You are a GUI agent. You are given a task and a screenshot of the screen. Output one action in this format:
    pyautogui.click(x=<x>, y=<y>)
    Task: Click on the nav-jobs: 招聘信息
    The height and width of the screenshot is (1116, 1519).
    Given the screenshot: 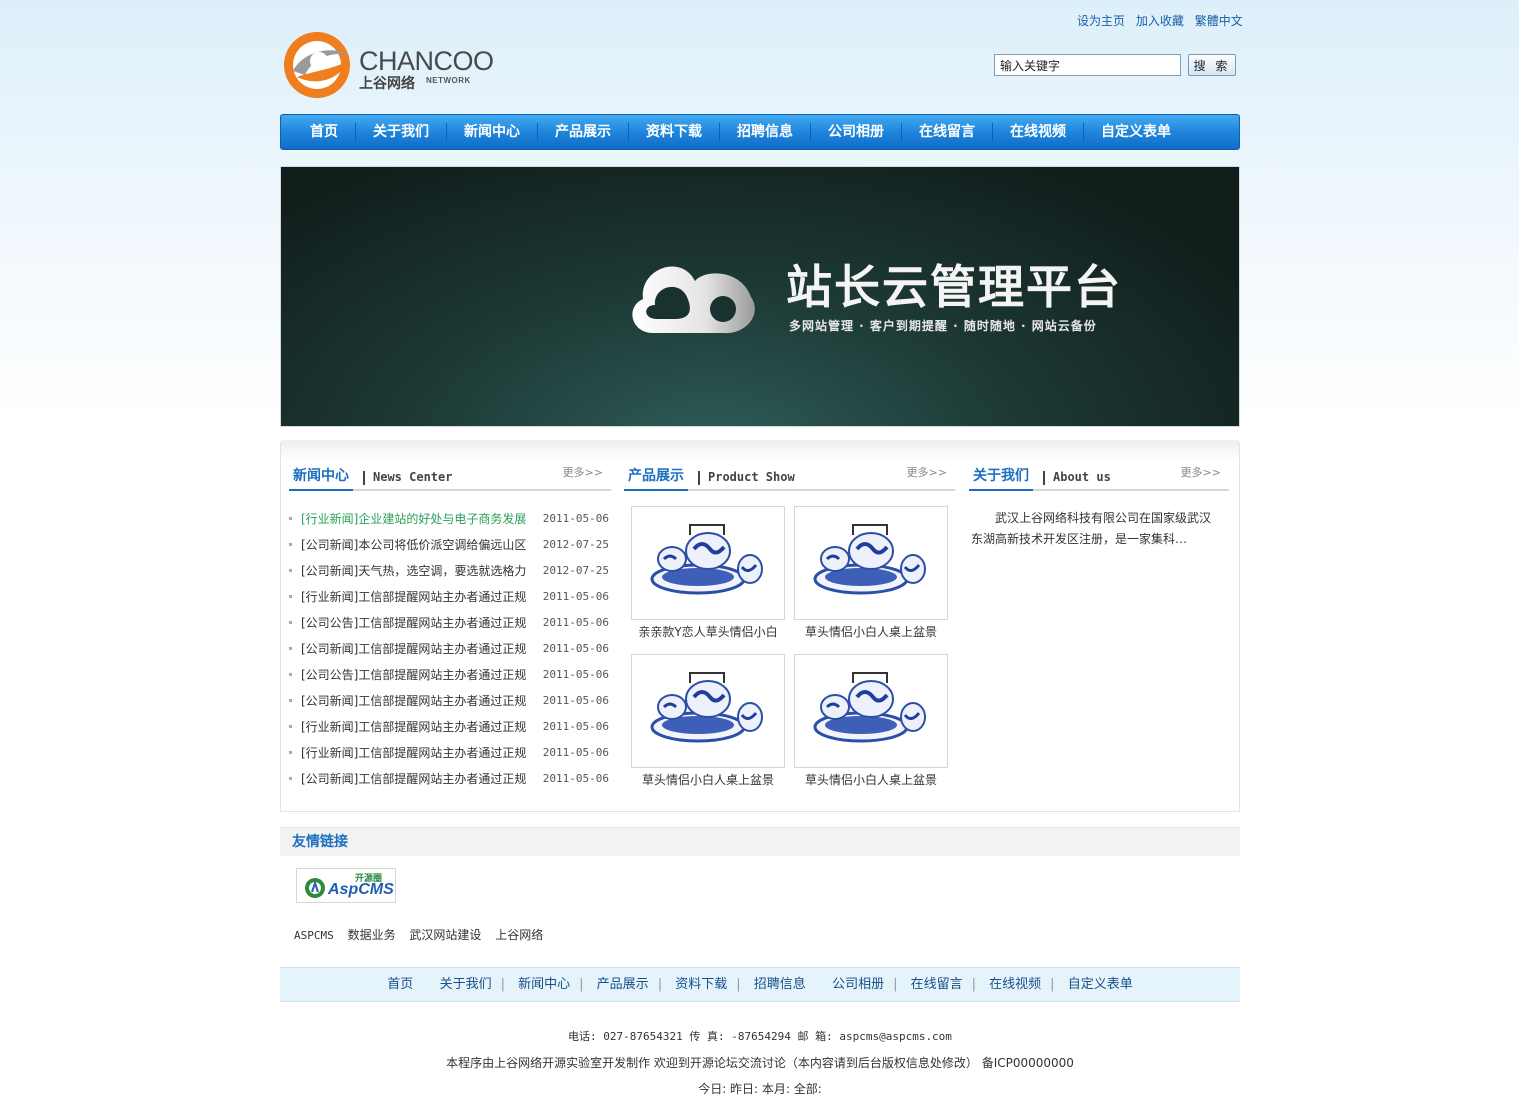 What is the action you would take?
    pyautogui.click(x=765, y=132)
    